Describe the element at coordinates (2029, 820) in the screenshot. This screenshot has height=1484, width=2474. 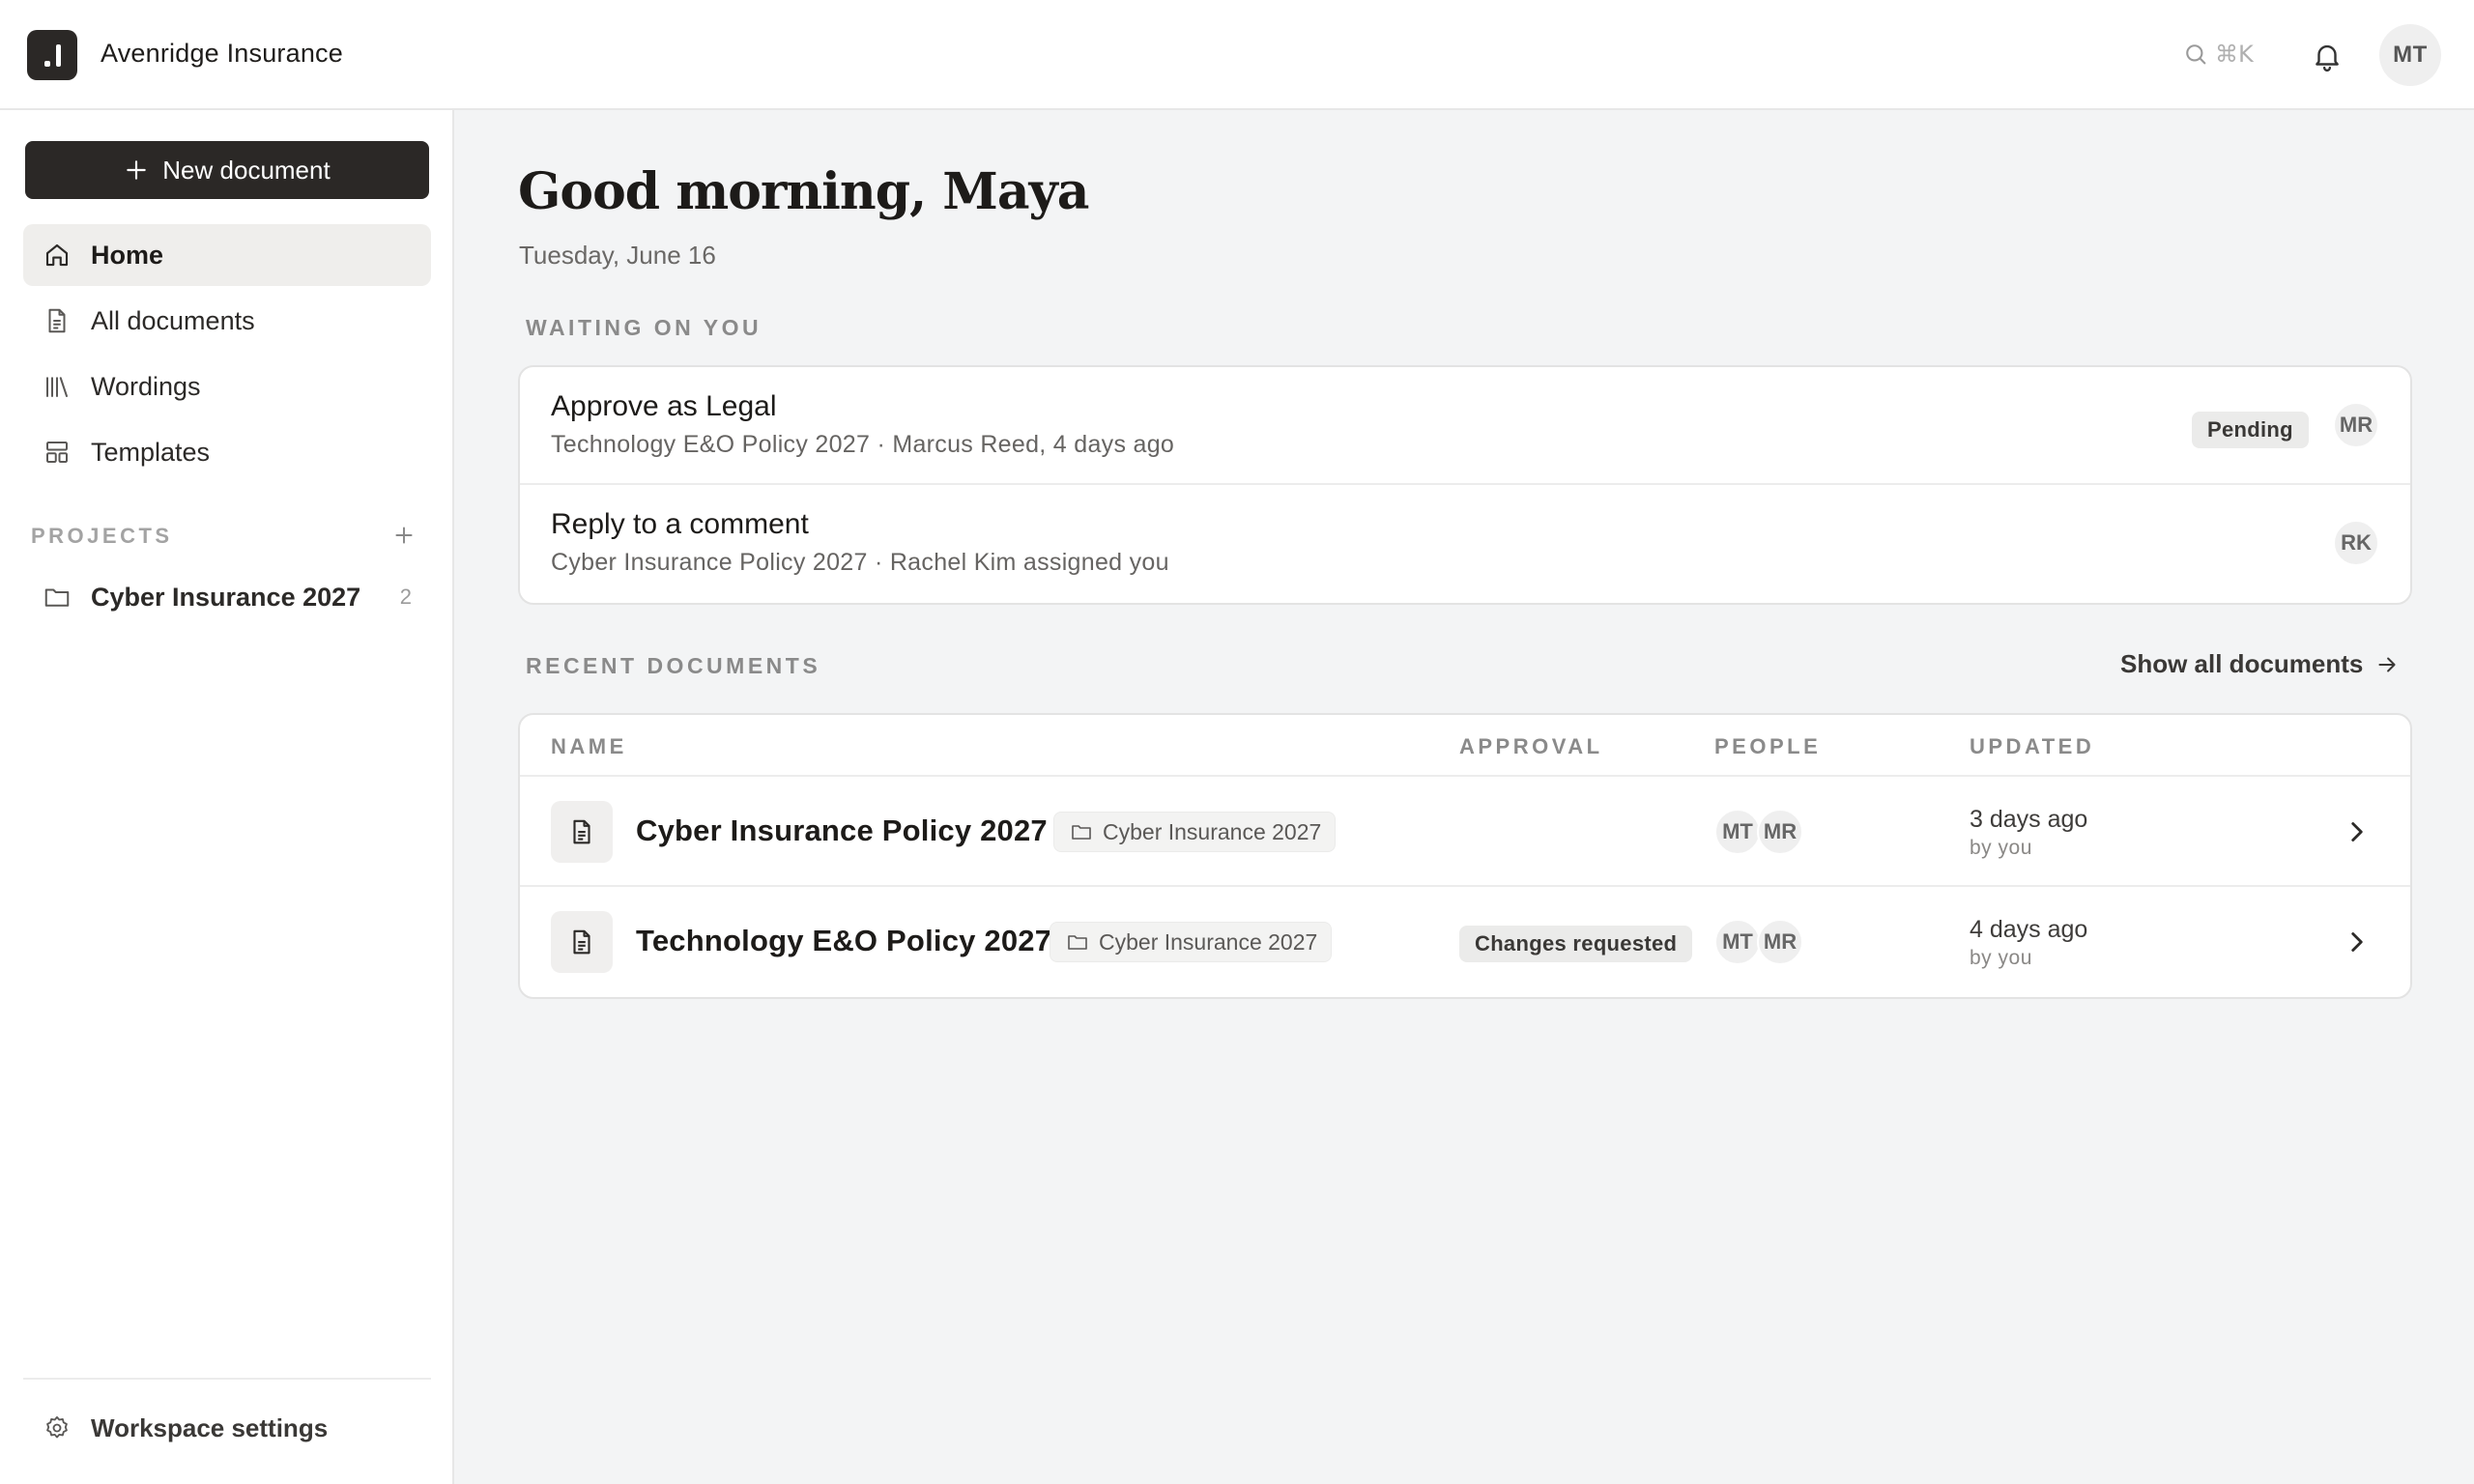
I see `updated-time: 3 days ago` at that location.